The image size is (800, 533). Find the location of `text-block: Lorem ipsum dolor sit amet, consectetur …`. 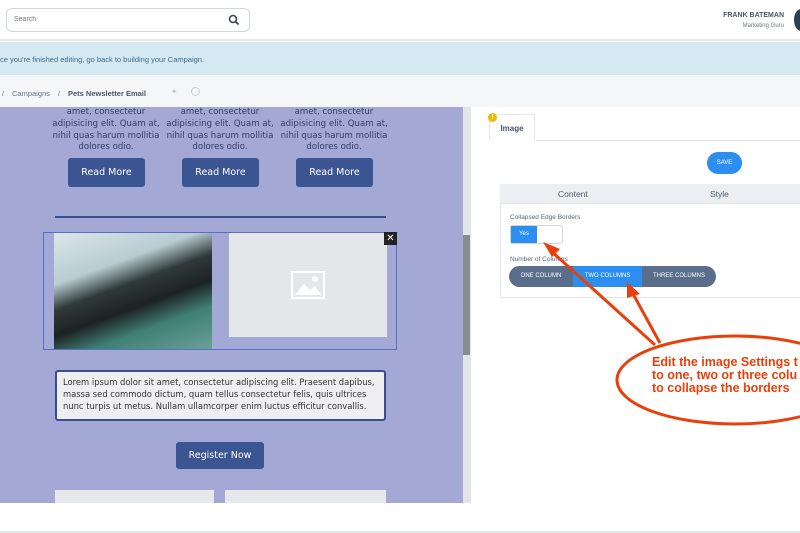

text-block: Lorem ipsum dolor sit amet, consectetur … is located at coordinates (220, 395).